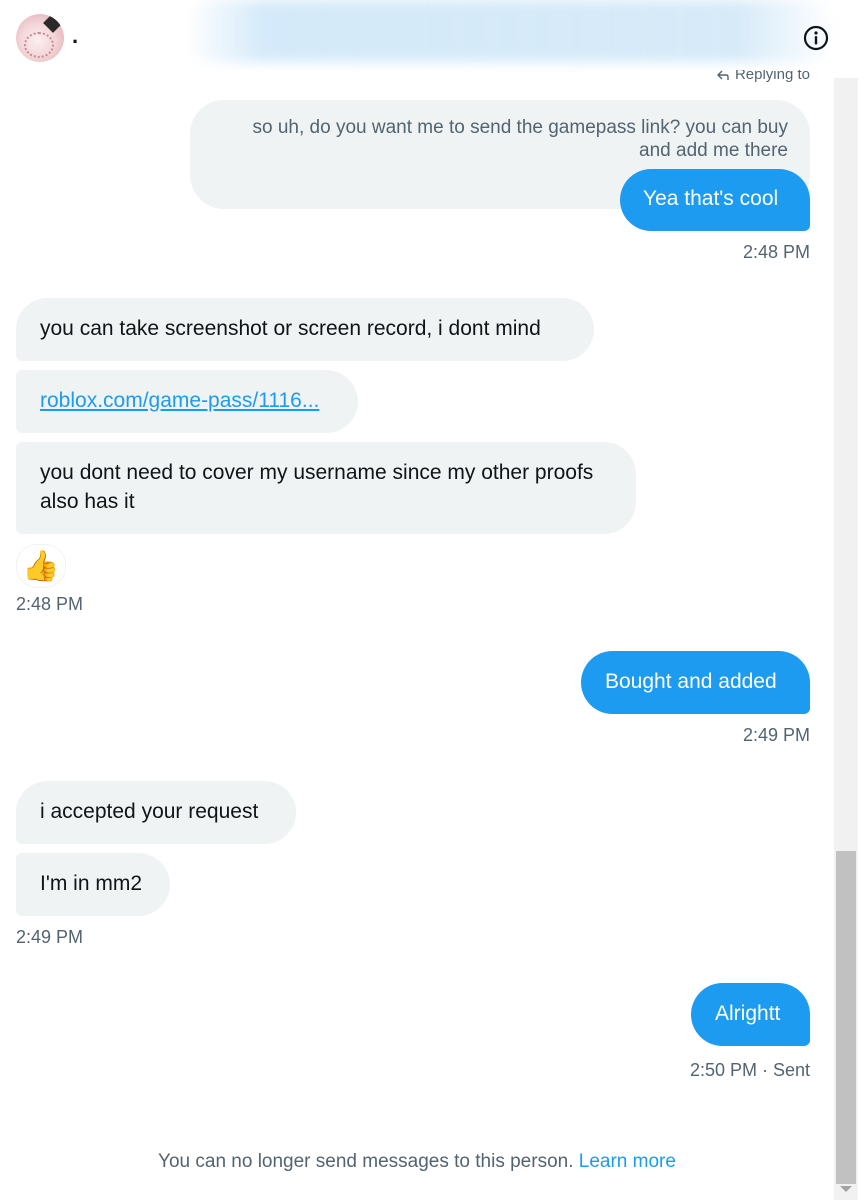 The width and height of the screenshot is (864, 1200). Describe the element at coordinates (695, 682) in the screenshot. I see `message-bubble-outgoing: Bought and added` at that location.